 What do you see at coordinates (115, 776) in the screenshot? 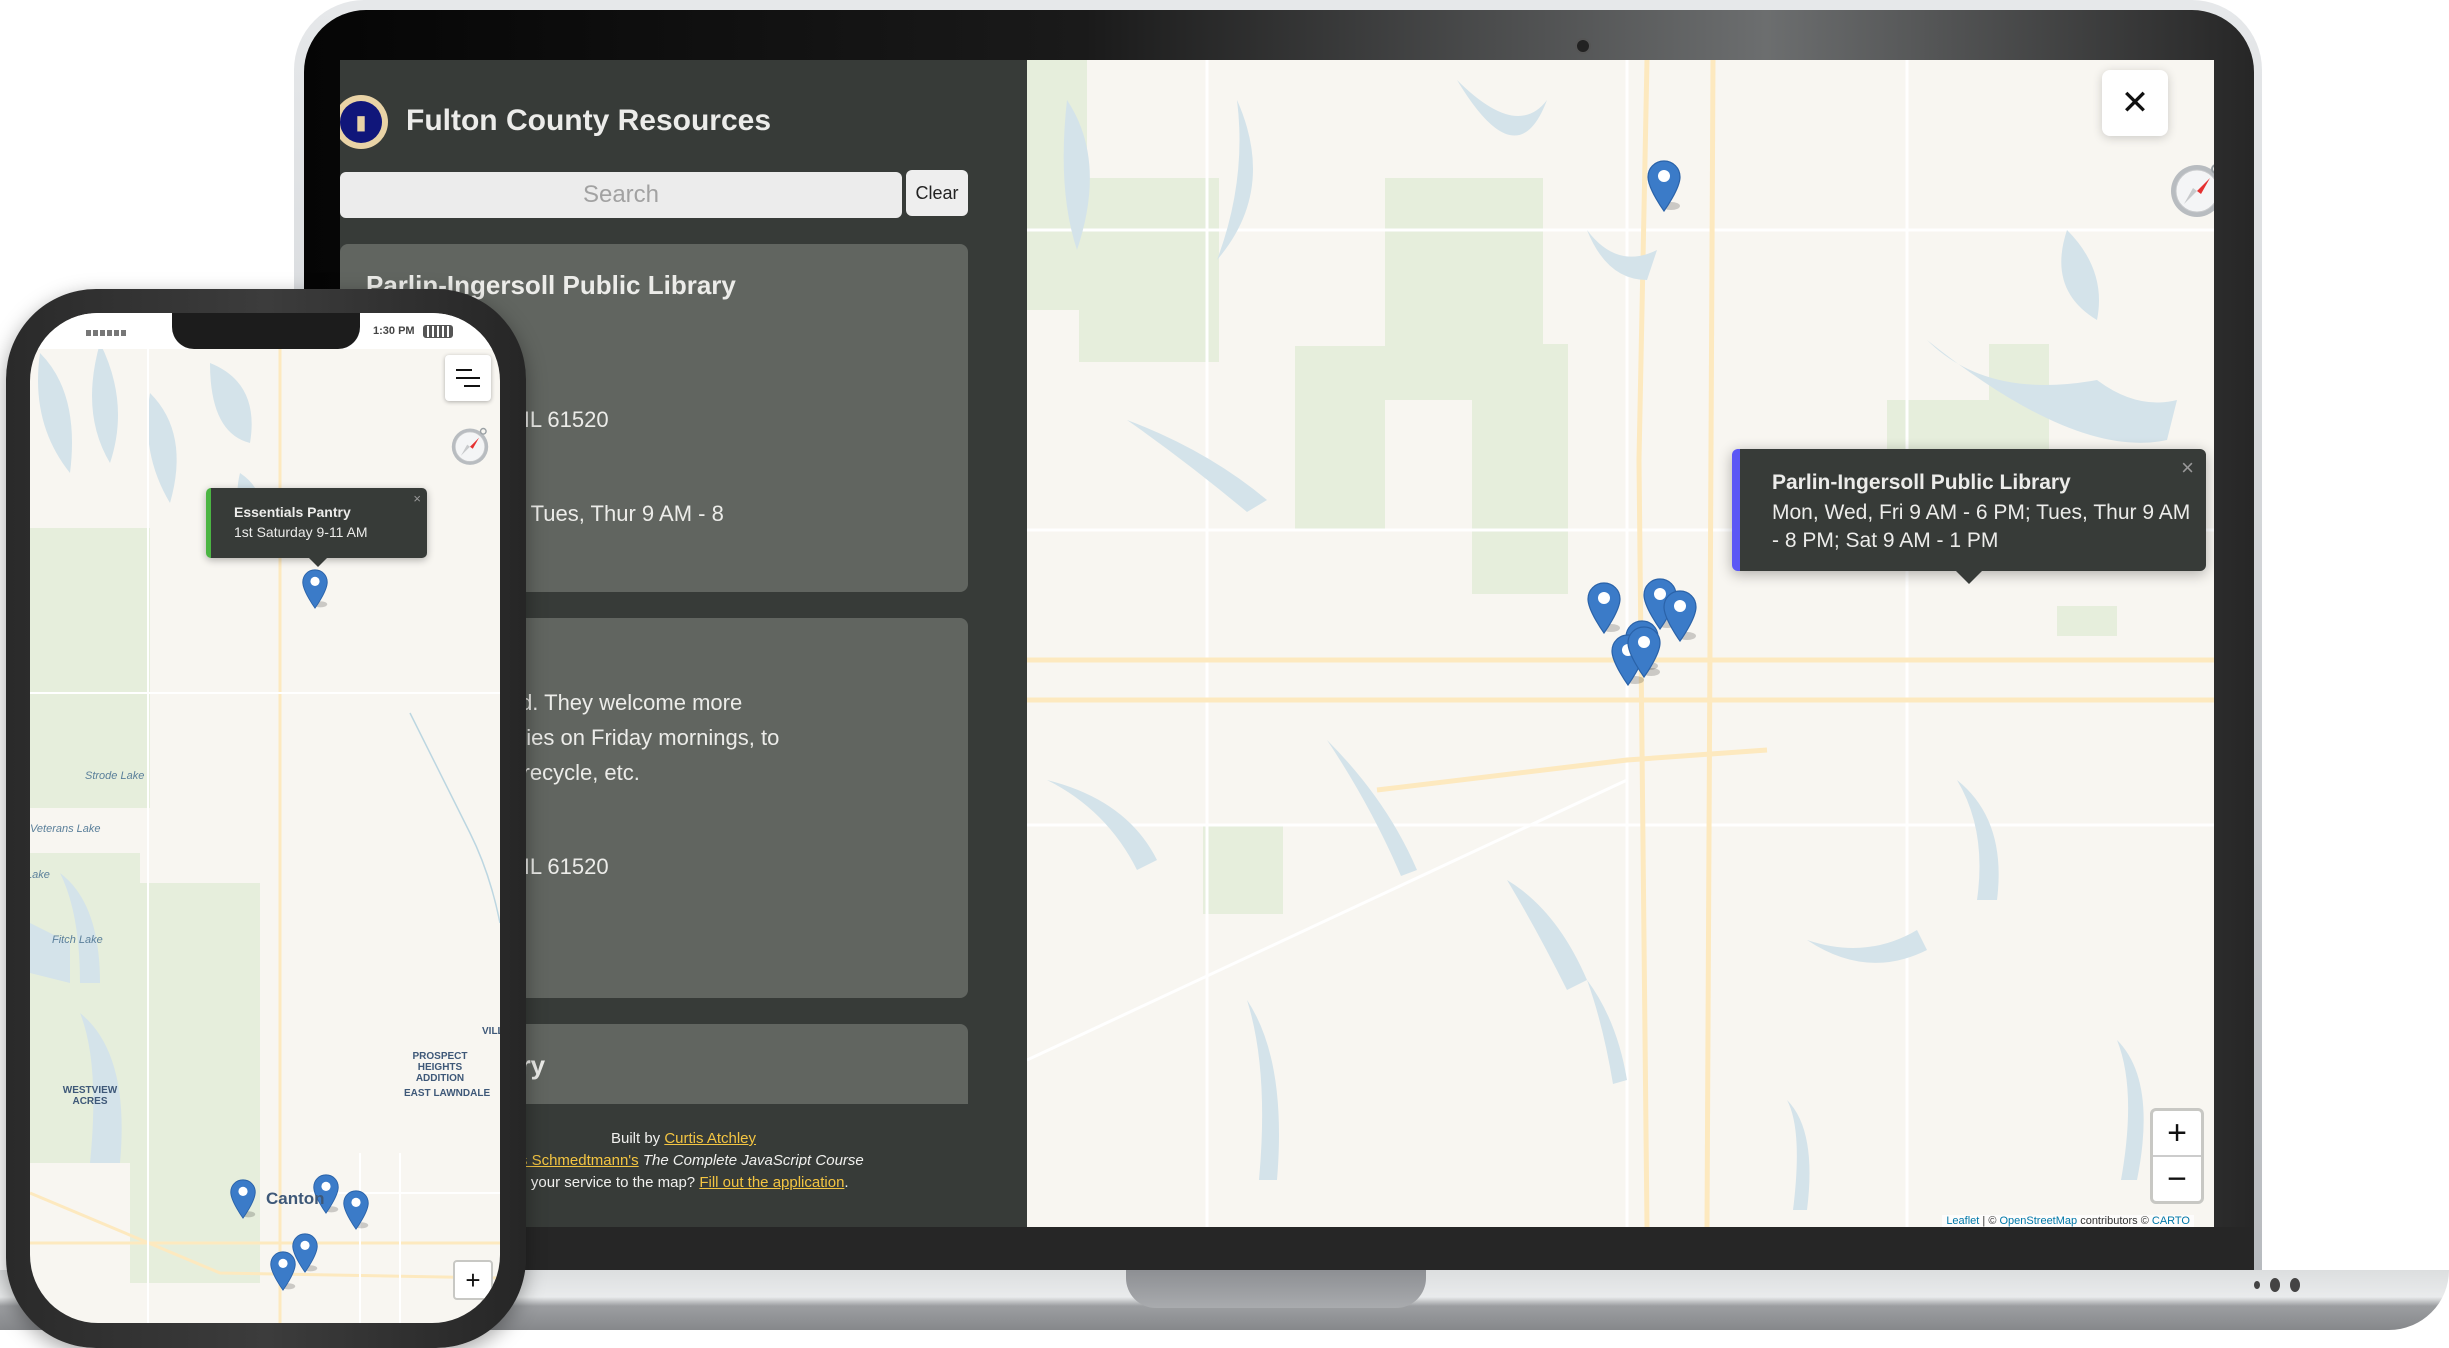
I see `map-label: Strode Lake` at bounding box center [115, 776].